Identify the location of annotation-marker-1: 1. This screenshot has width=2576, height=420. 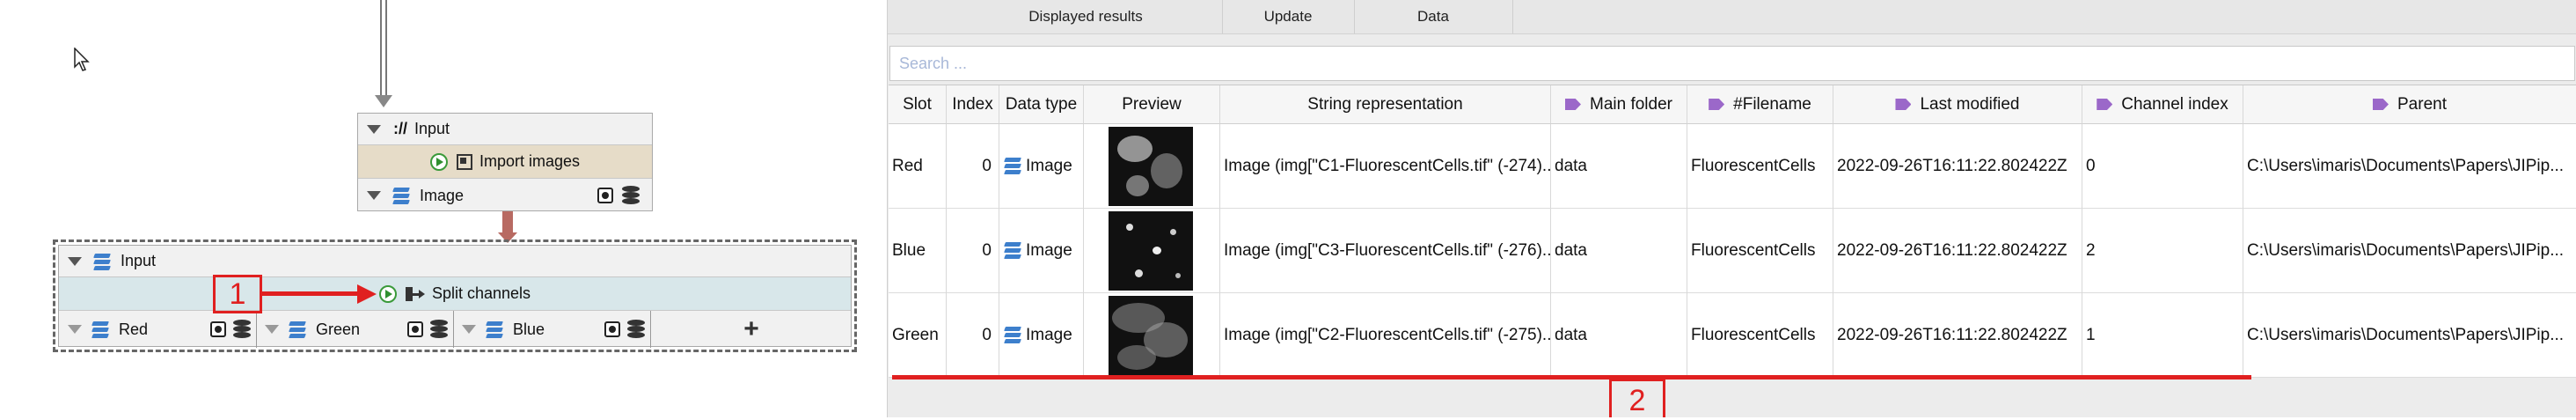
(237, 294).